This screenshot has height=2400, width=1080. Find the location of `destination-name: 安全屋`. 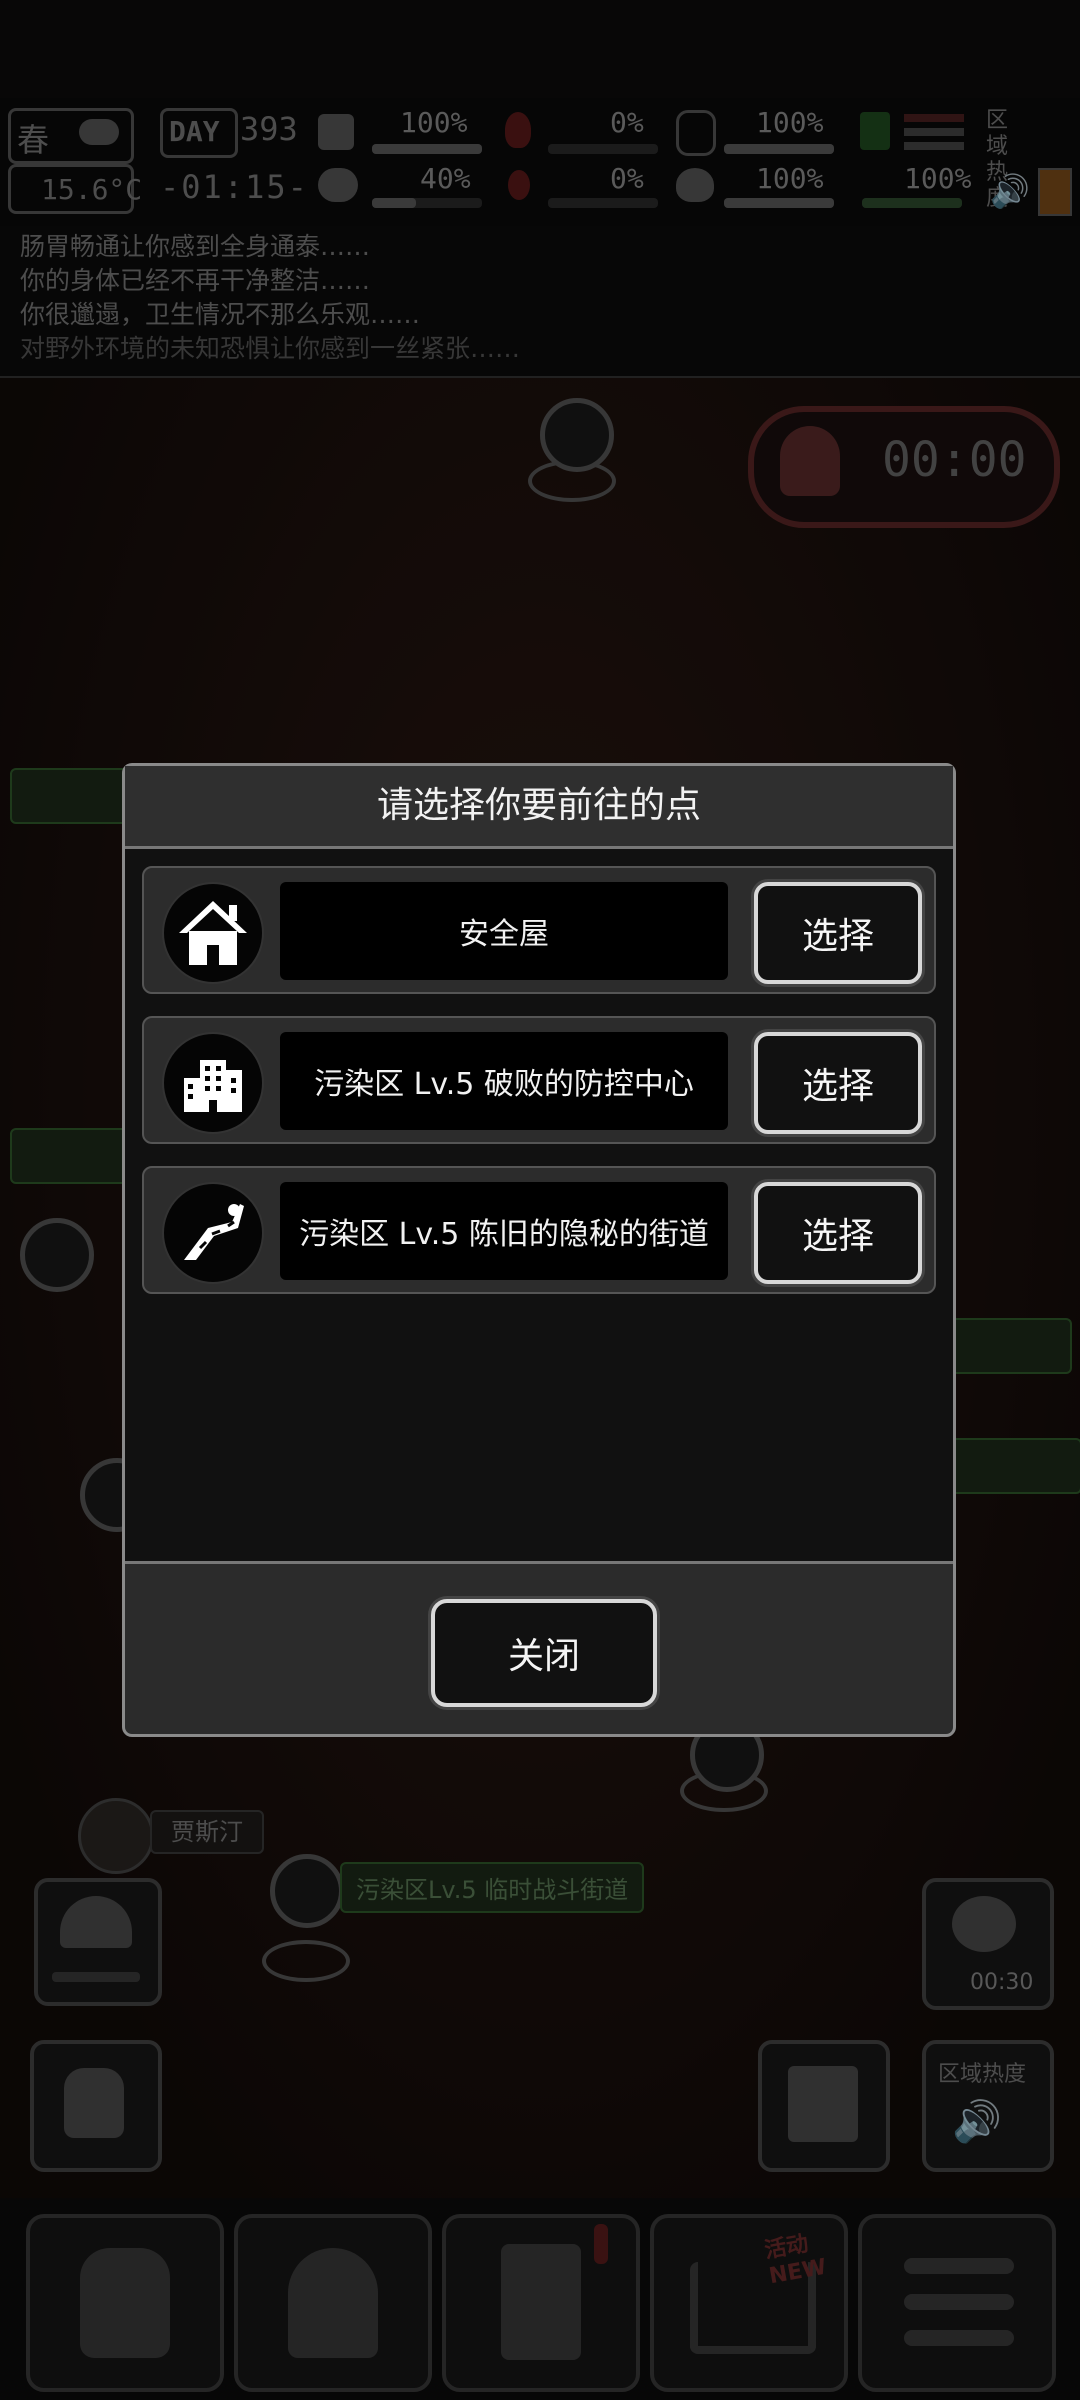

destination-name: 安全屋 is located at coordinates (504, 931).